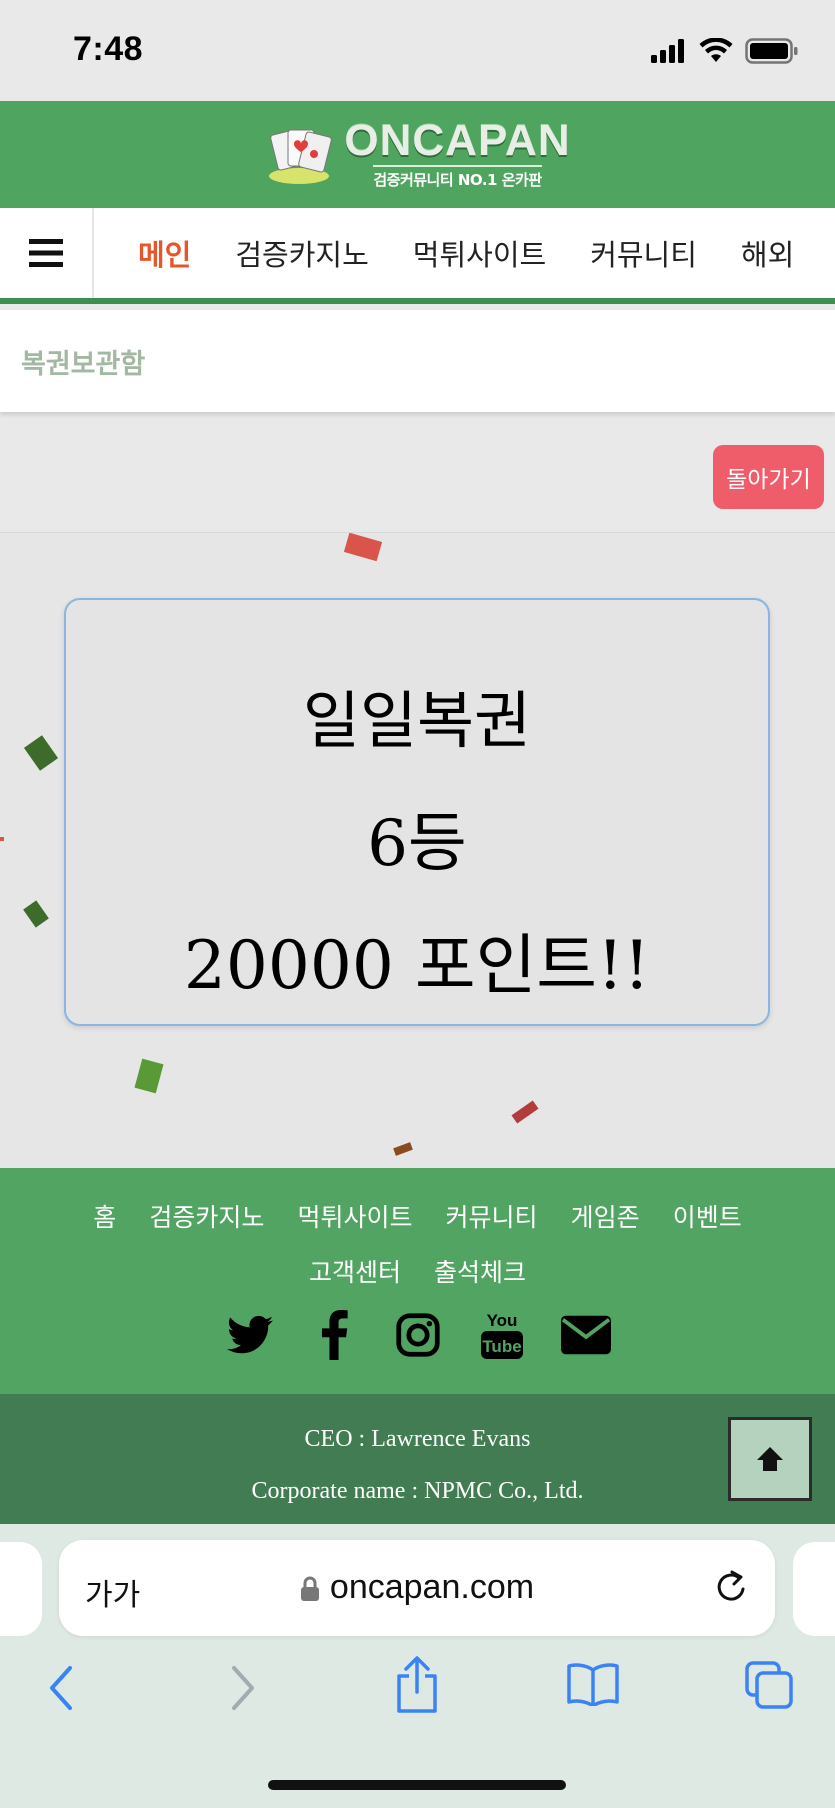  I want to click on tabs-icon, so click(769, 1685).